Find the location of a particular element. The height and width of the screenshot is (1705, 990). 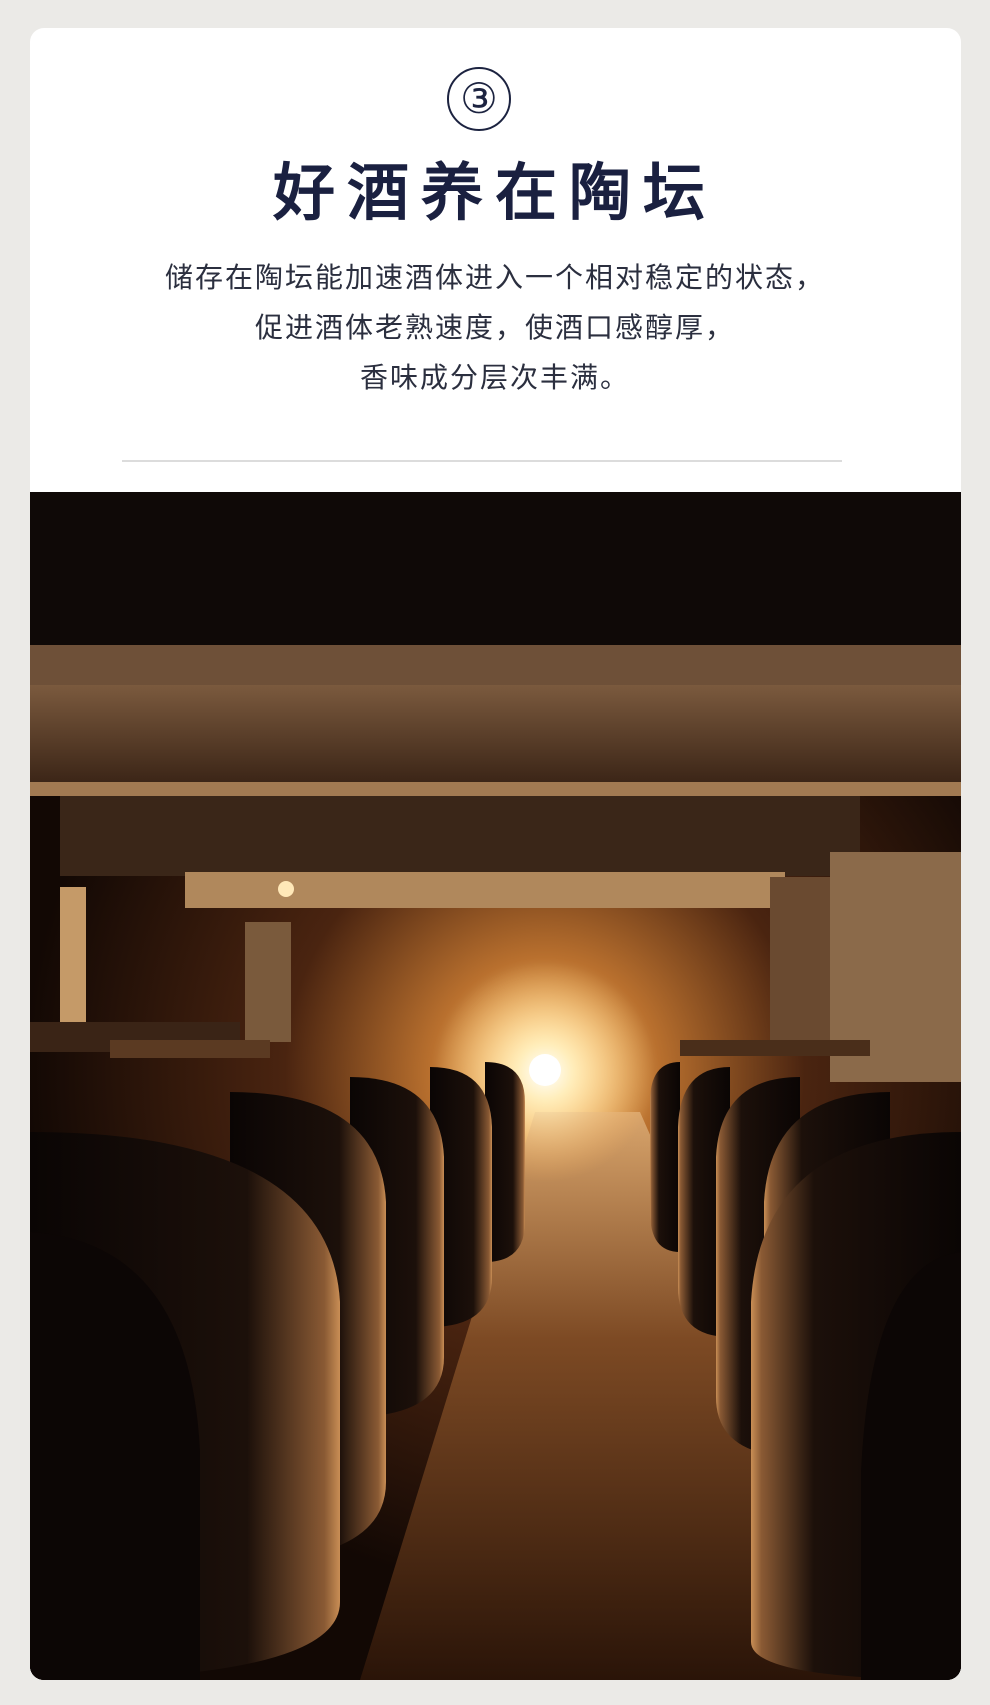

section-divider is located at coordinates (482, 461).